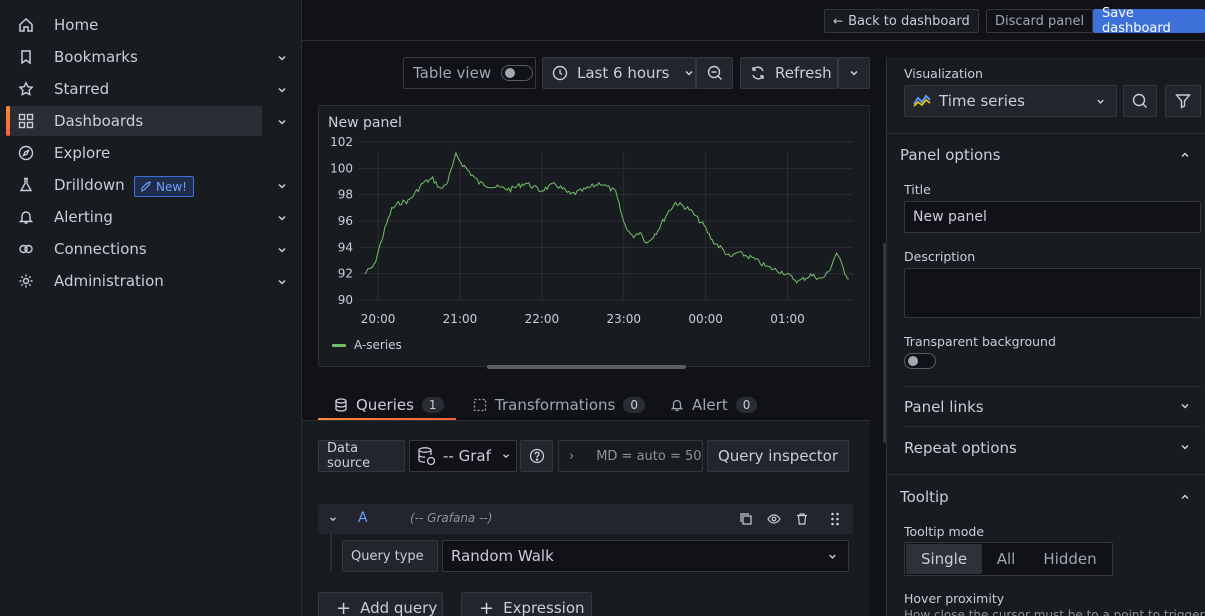 This screenshot has width=1205, height=616. I want to click on new-badge: New!, so click(164, 186).